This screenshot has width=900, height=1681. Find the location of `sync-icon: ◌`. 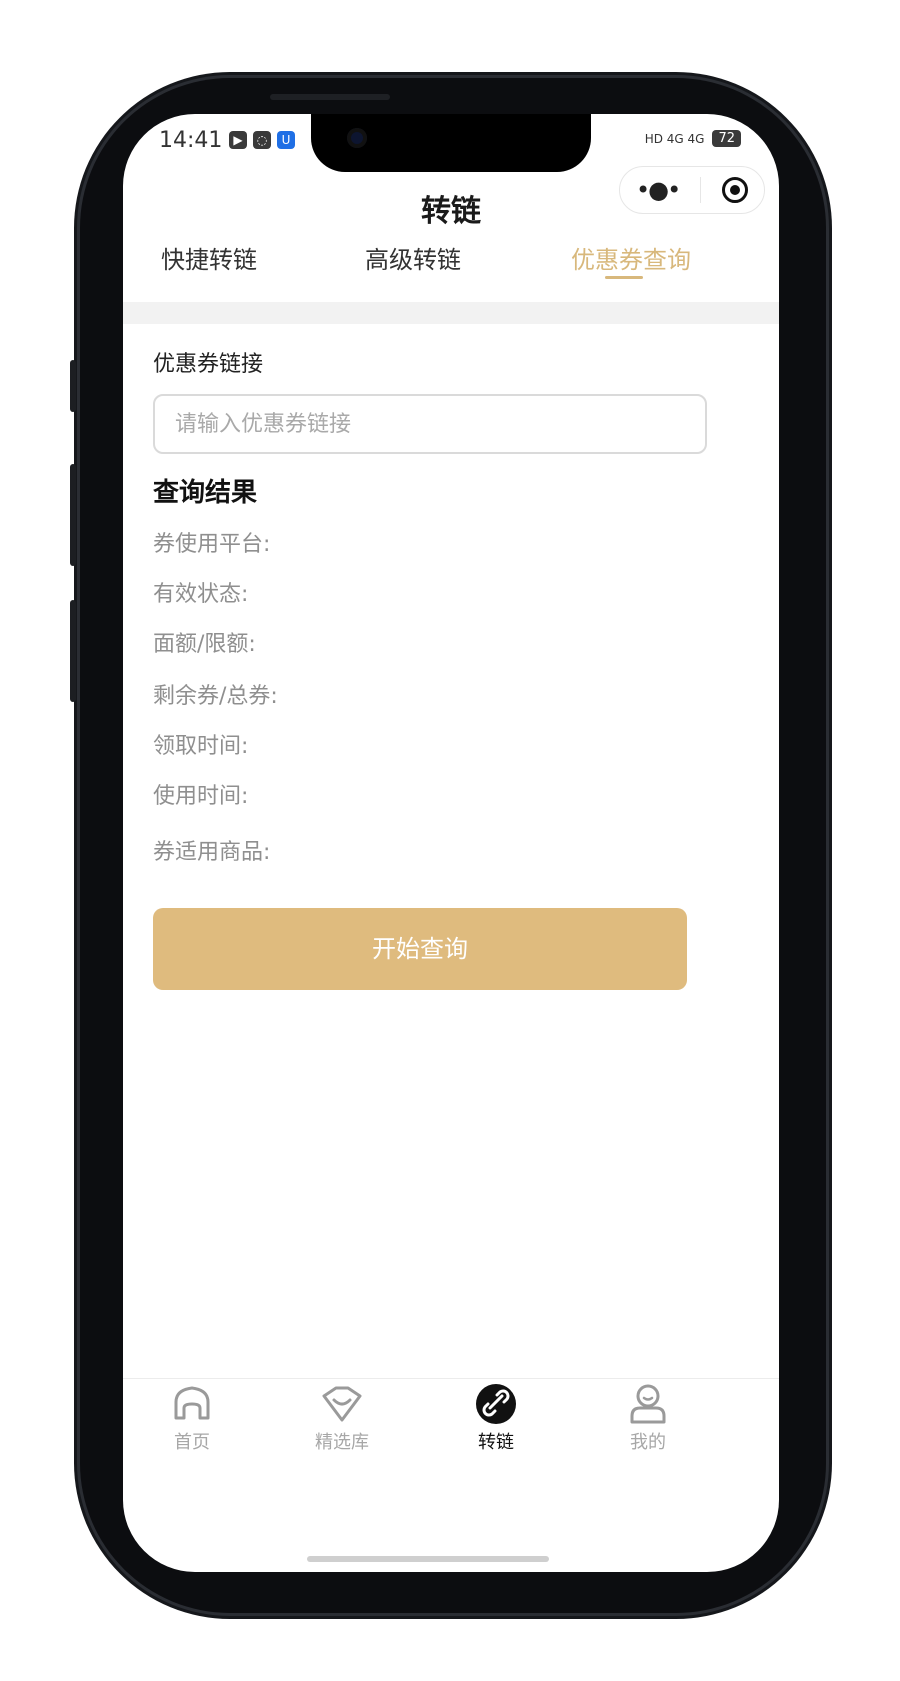

sync-icon: ◌ is located at coordinates (262, 140).